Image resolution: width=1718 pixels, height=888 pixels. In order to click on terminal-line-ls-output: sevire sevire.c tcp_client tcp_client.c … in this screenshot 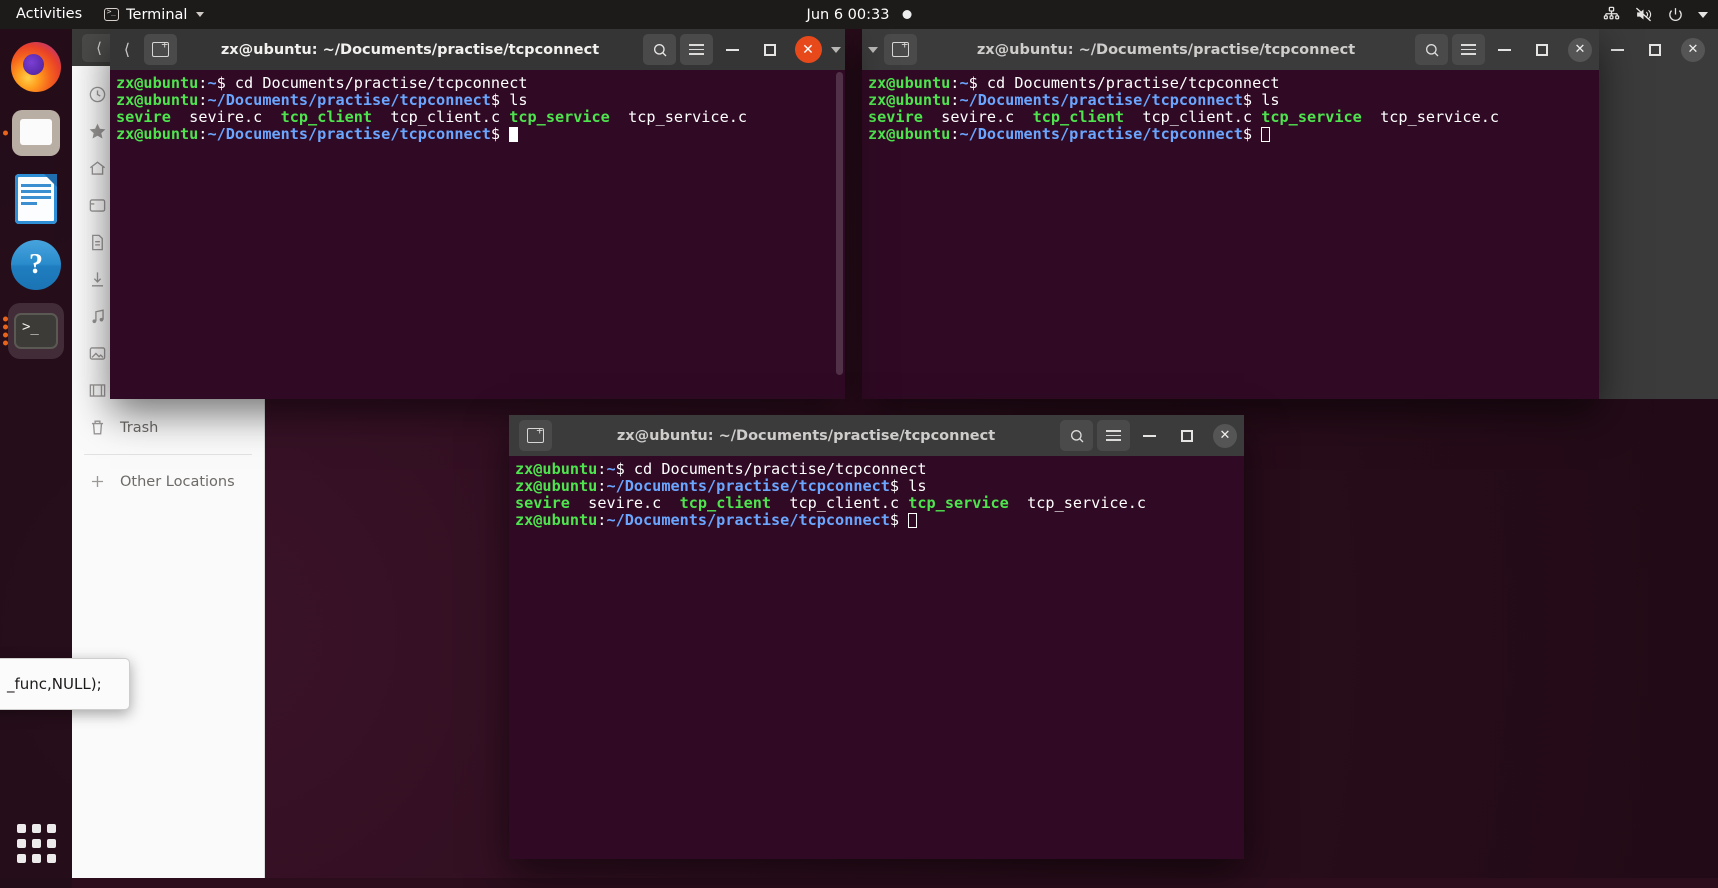, I will do `click(480, 117)`.